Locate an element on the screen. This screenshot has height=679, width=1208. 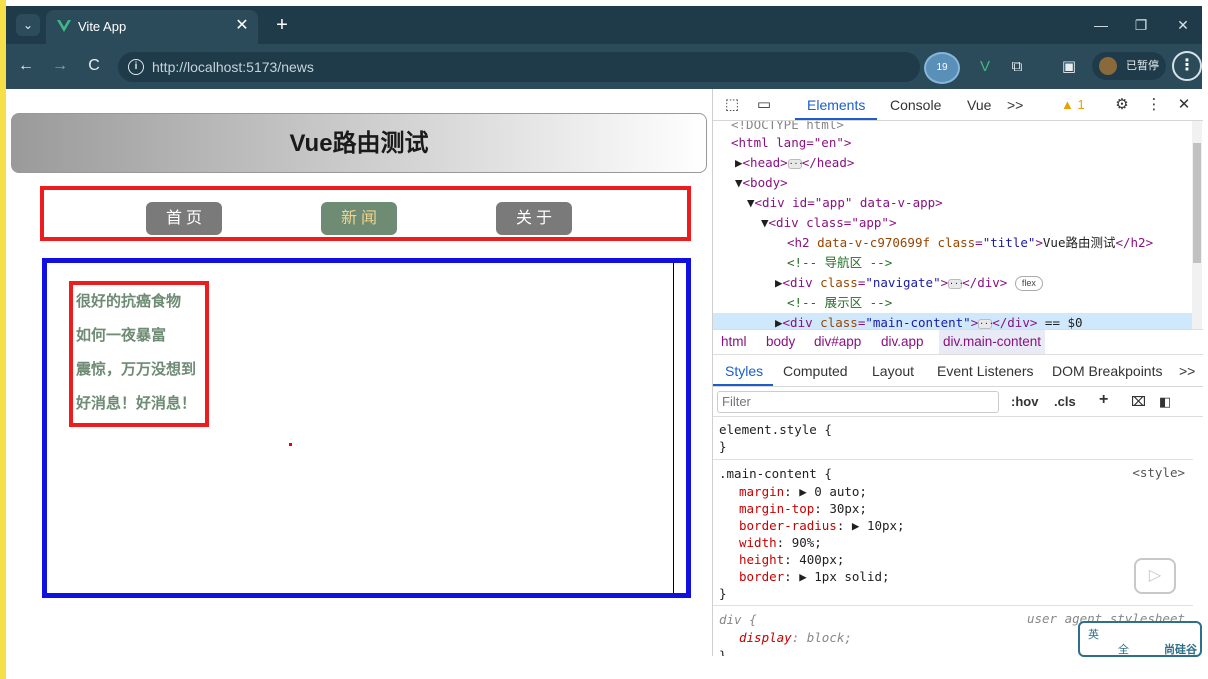
crumb-main-content: div.main-content is located at coordinates (992, 342).